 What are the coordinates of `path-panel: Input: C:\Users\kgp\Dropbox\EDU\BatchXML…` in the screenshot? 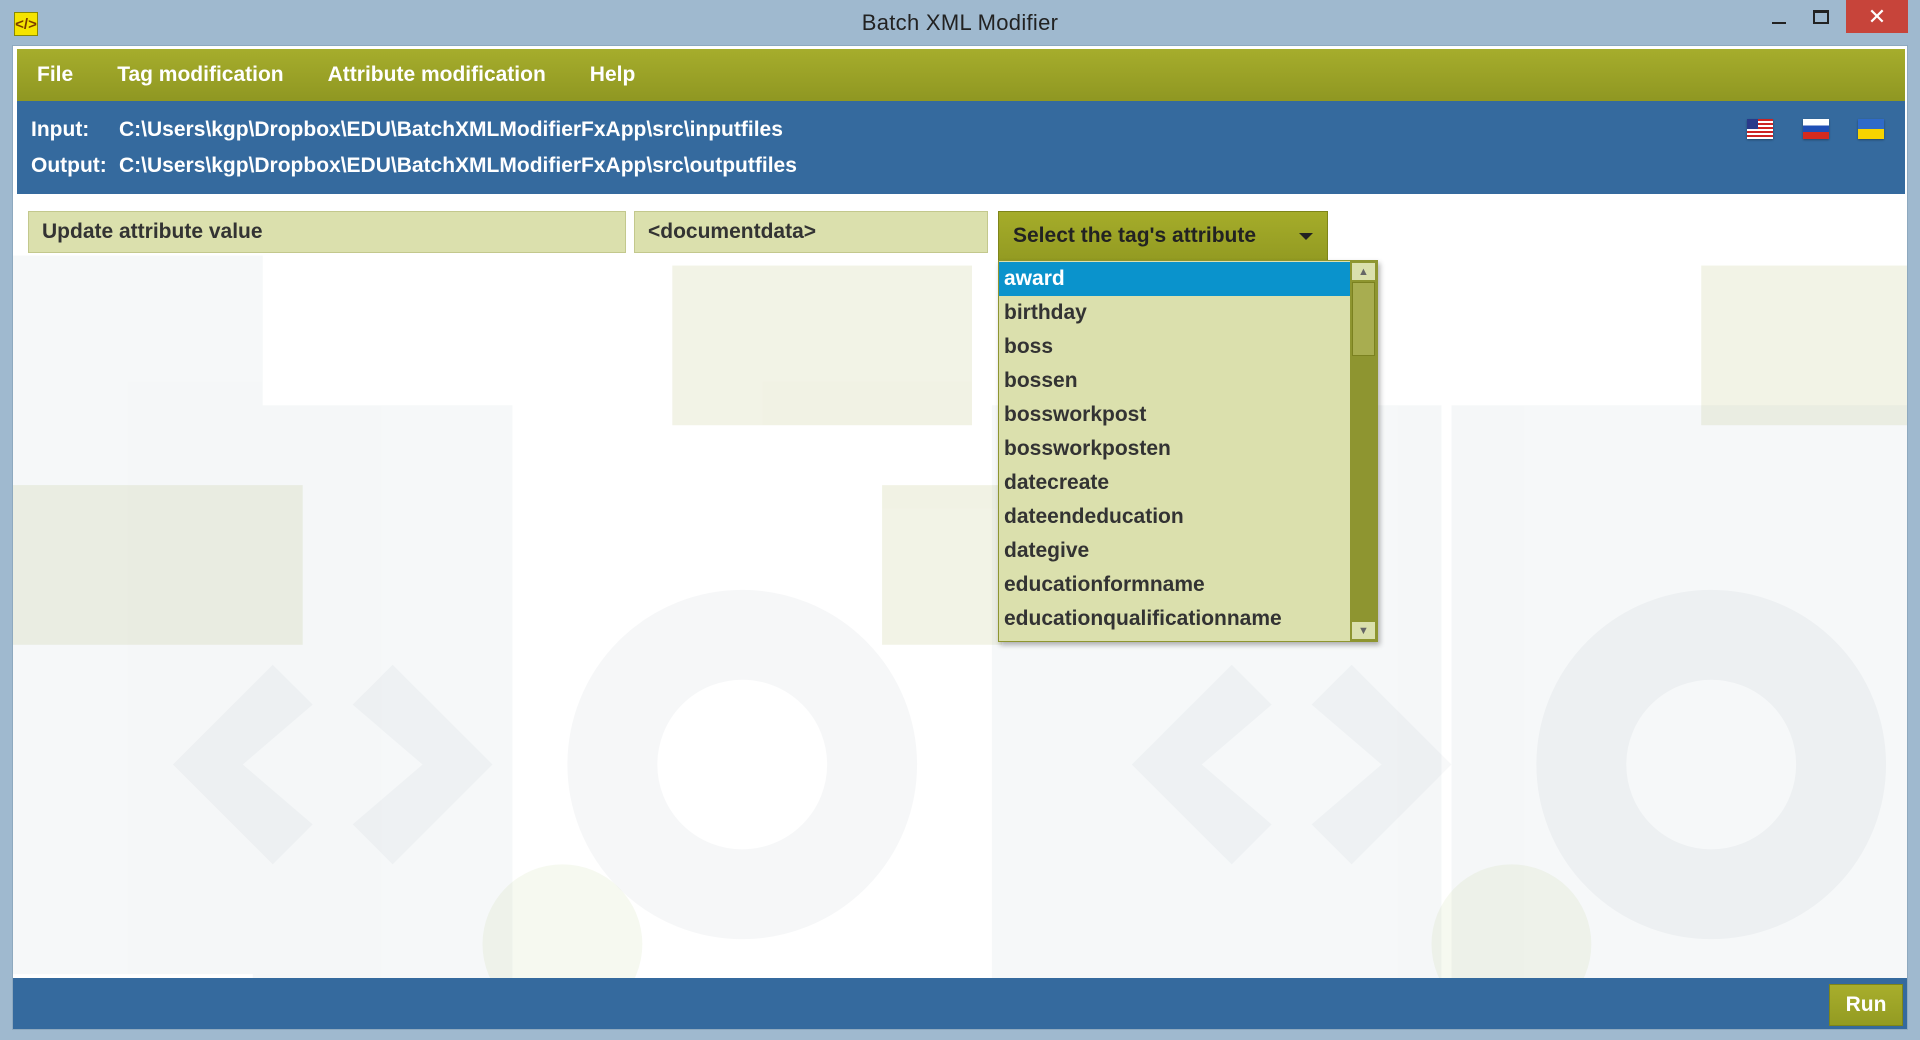 It's located at (961, 147).